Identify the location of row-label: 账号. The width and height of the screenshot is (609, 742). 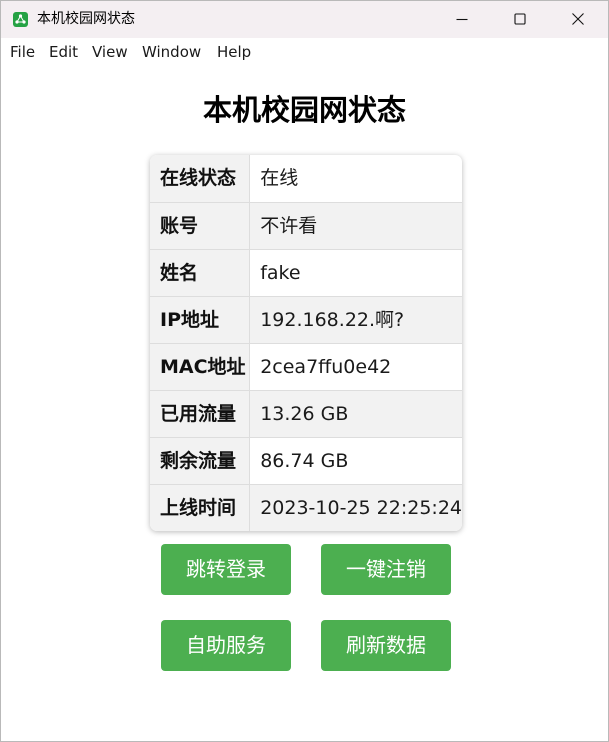
(200, 226).